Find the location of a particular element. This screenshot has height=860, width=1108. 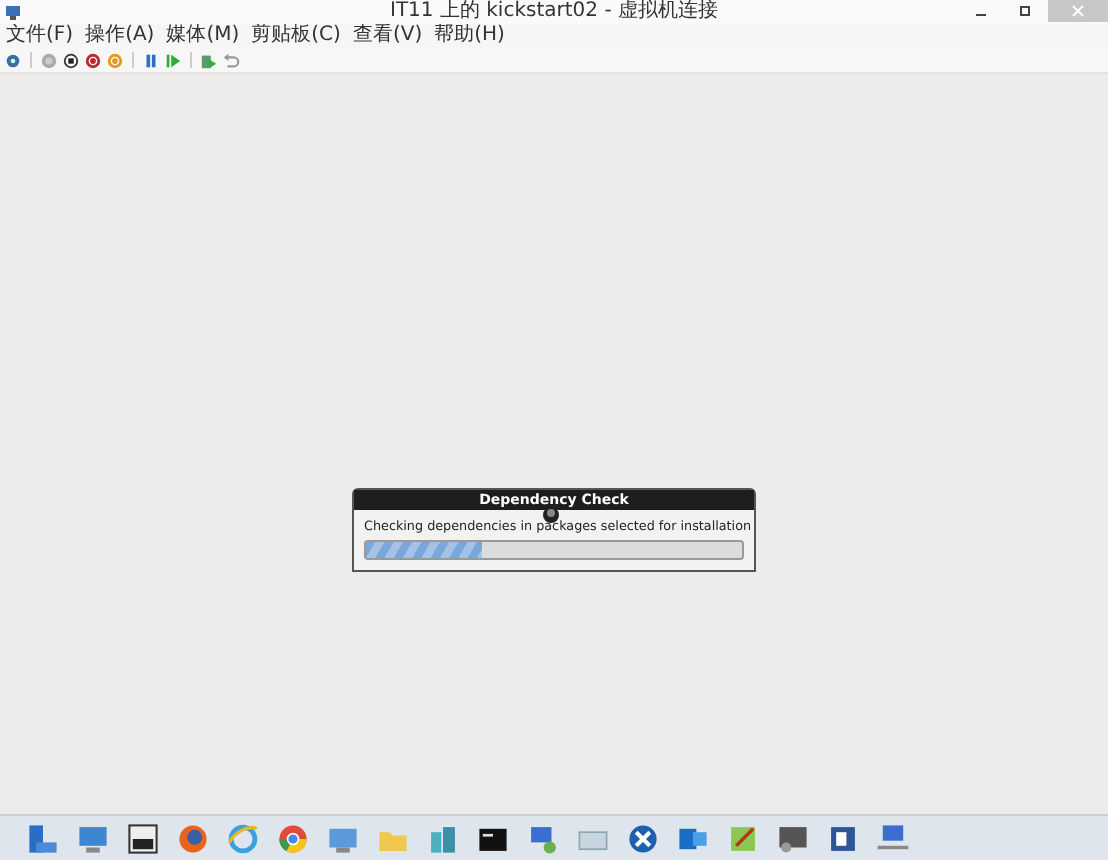

fox-globe-icon is located at coordinates (193, 838).